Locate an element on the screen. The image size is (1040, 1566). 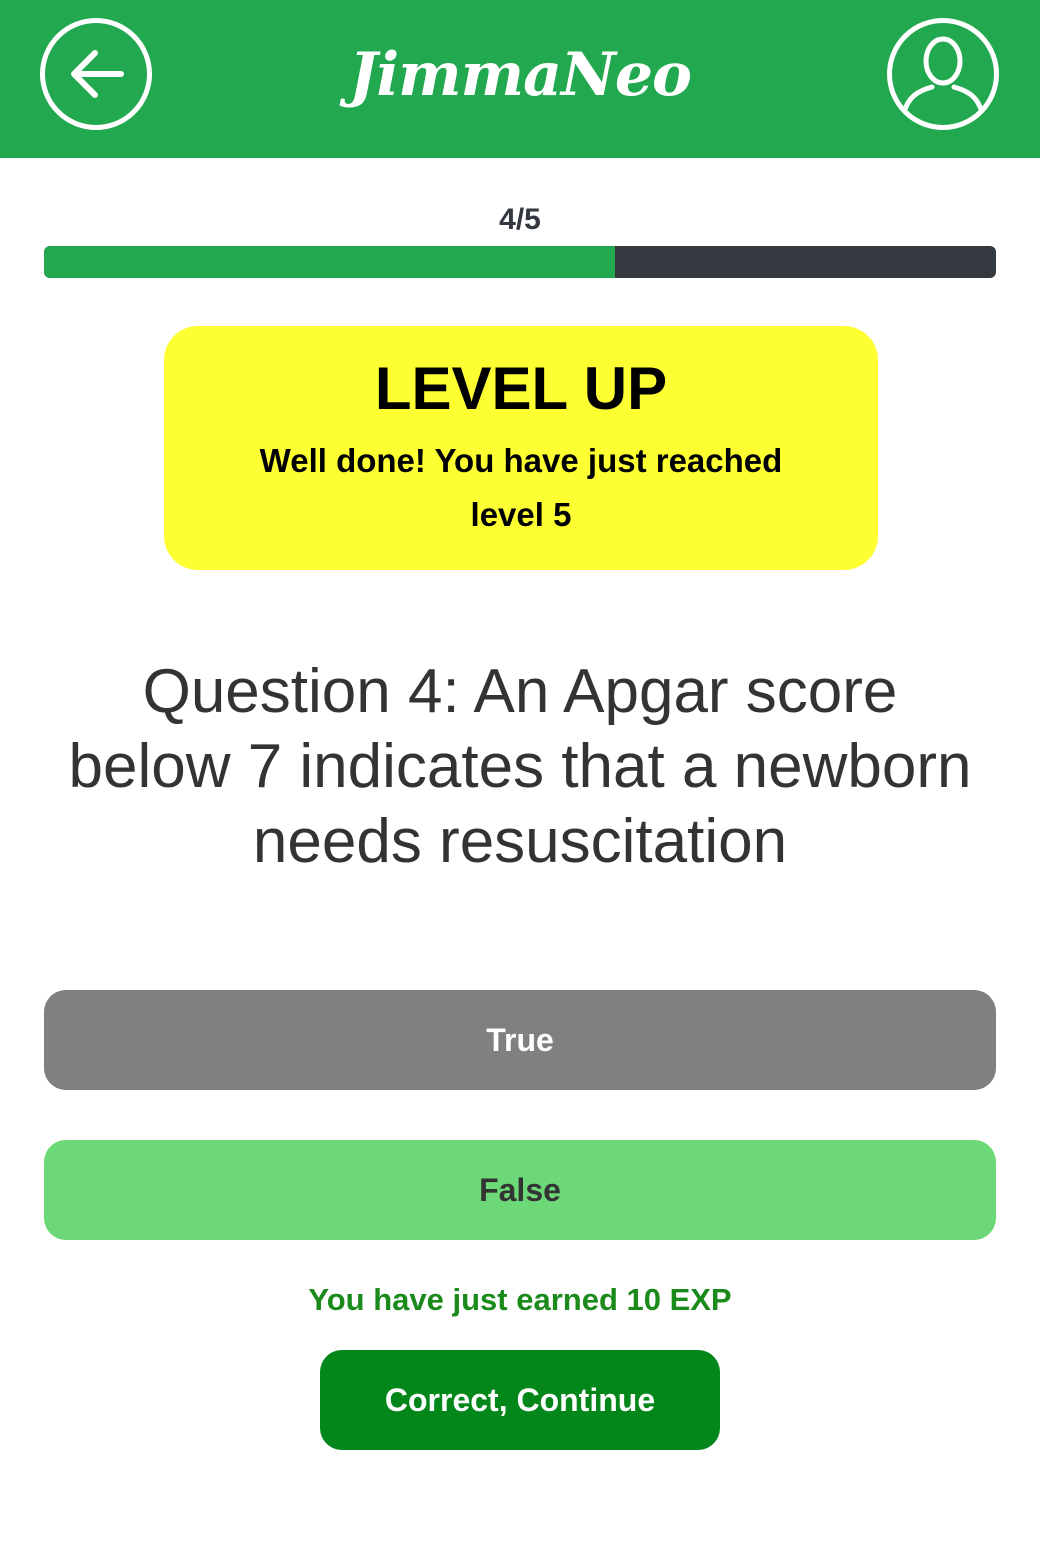
top-app-bar: JimmaNeo is located at coordinates (520, 79).